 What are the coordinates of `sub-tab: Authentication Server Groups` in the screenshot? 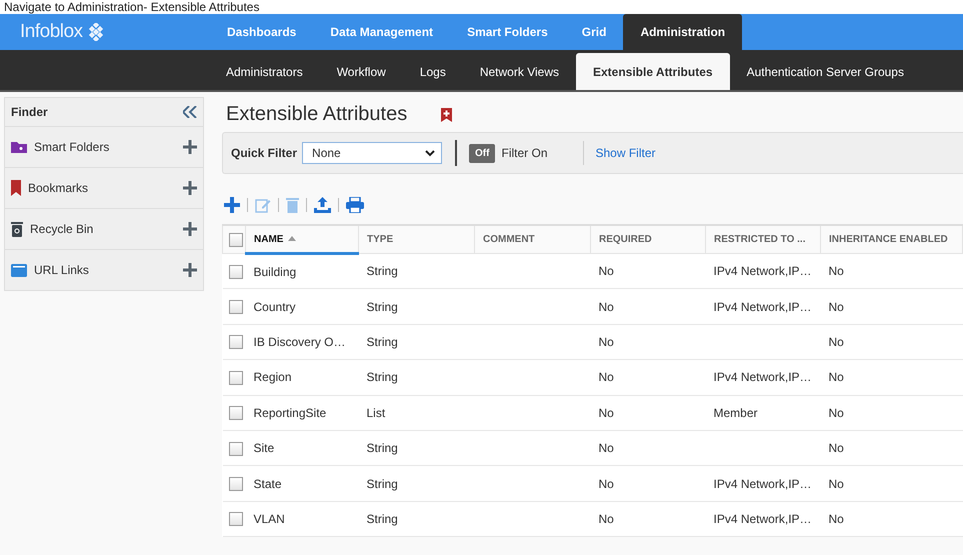 It's located at (825, 71).